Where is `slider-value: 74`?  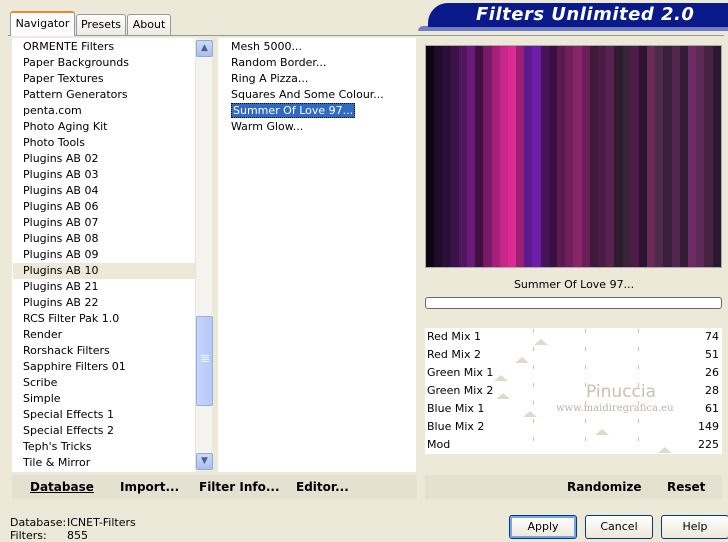 slider-value: 74 is located at coordinates (712, 336).